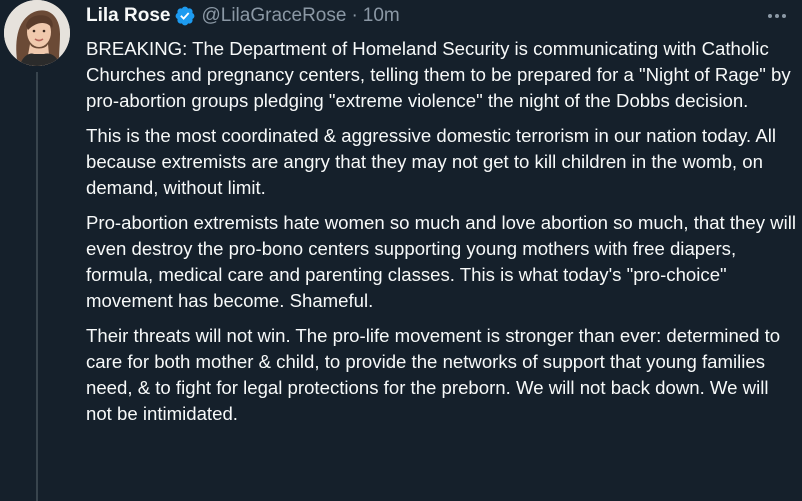 The width and height of the screenshot is (802, 501). I want to click on profile-photo, so click(37, 33).